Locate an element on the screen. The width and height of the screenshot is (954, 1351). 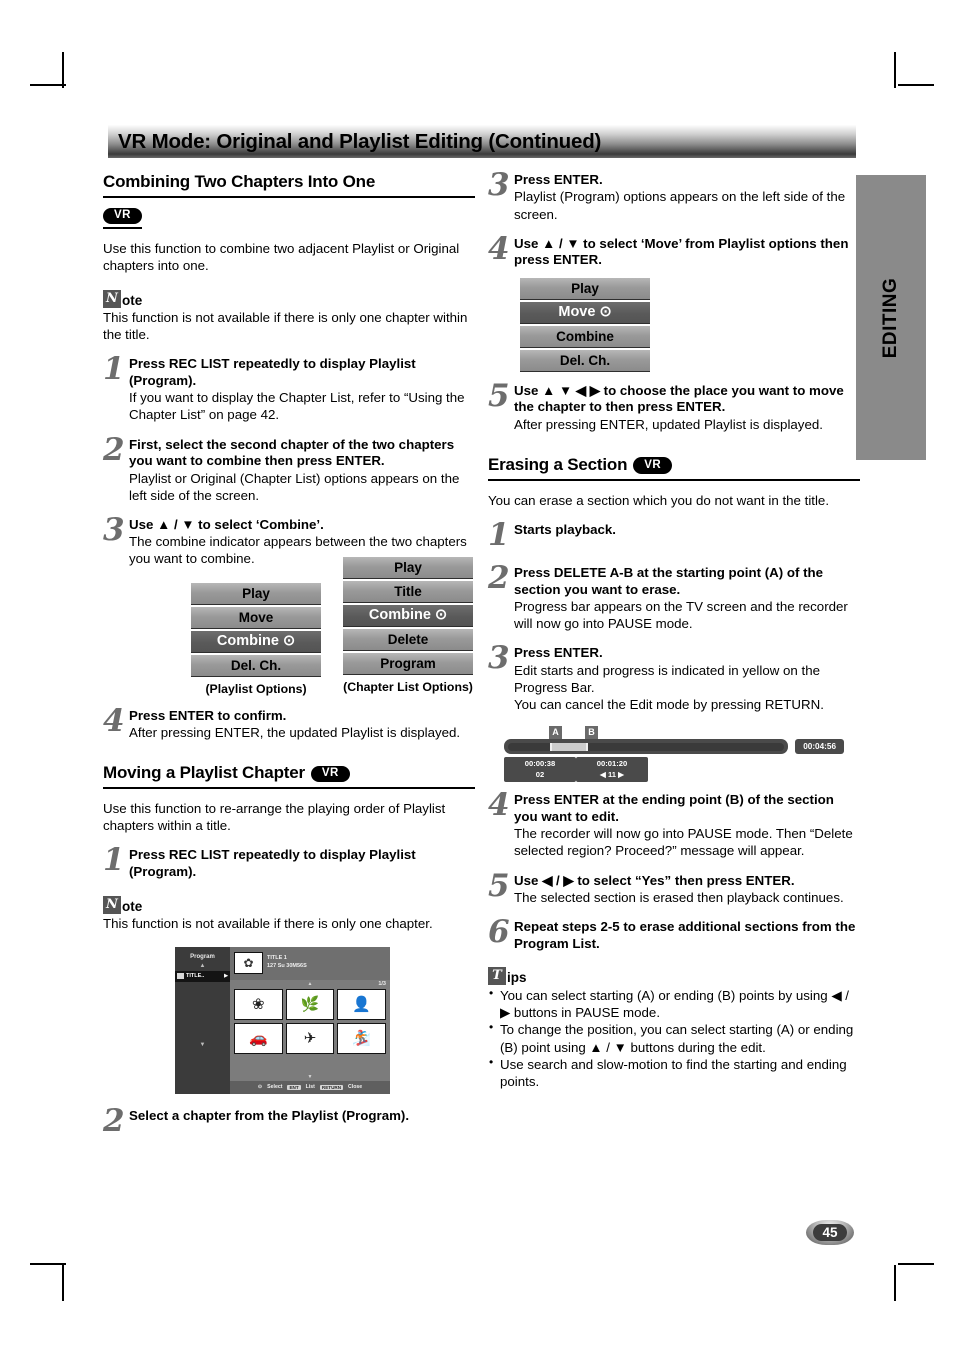
menu-item-combine: Combine is located at coordinates (585, 336).